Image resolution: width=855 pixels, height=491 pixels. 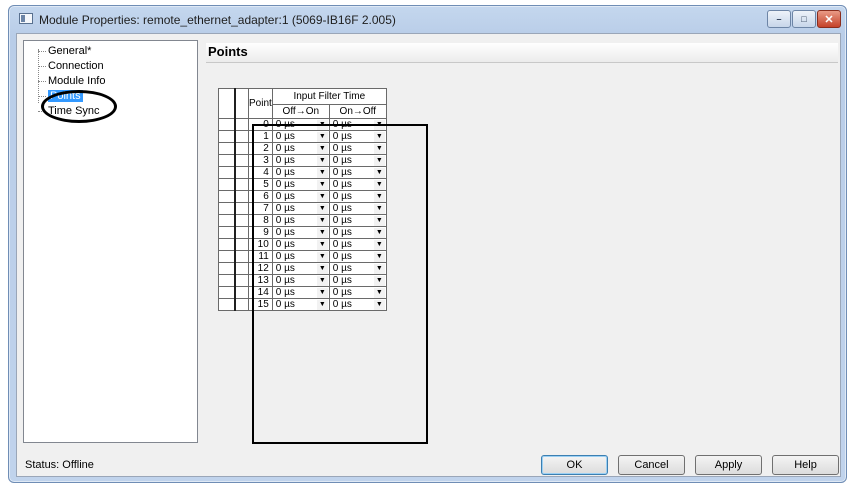 What do you see at coordinates (651, 465) in the screenshot?
I see `cancel-button: Cancel` at bounding box center [651, 465].